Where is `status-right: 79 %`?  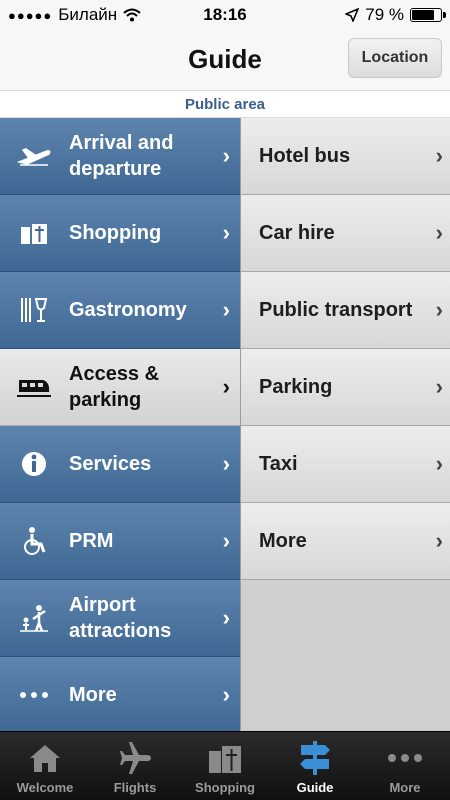
status-right: 79 % is located at coordinates (395, 15).